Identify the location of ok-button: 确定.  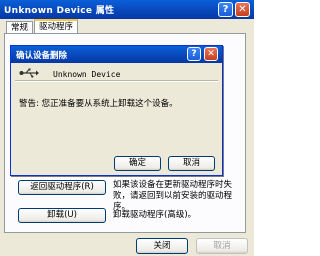
(137, 163).